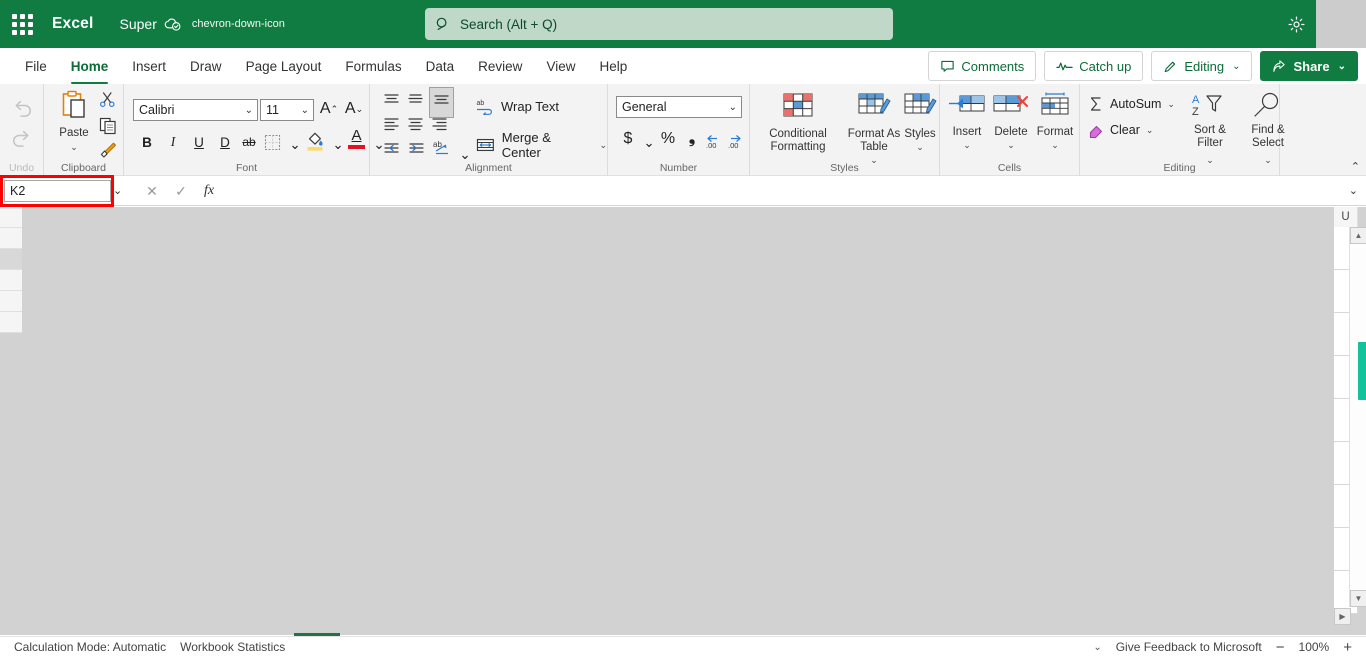 The image size is (1366, 657). What do you see at coordinates (284, 66) in the screenshot?
I see `tab-page-layout: Page Layout` at bounding box center [284, 66].